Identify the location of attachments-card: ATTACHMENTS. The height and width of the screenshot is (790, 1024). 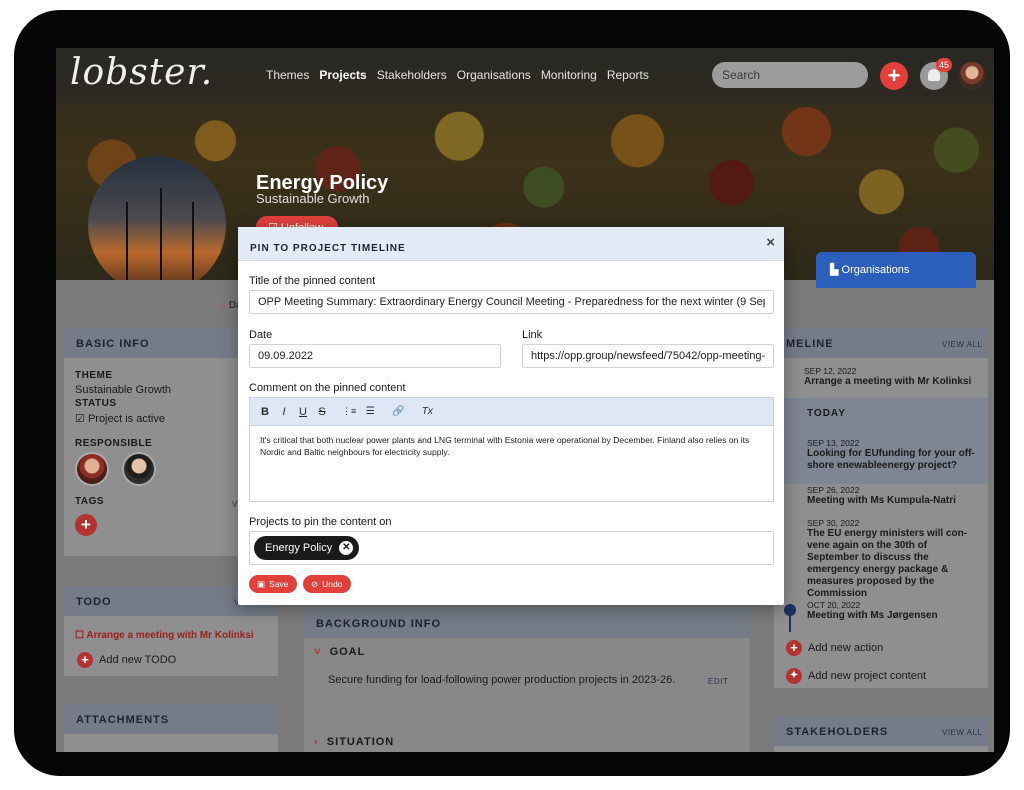
(171, 728).